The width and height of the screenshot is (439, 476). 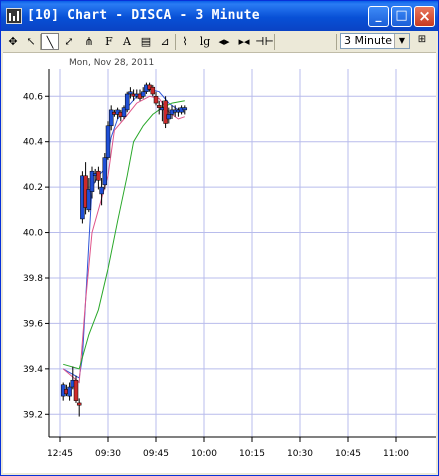 I want to click on fibonacci-icon: F, so click(x=109, y=41).